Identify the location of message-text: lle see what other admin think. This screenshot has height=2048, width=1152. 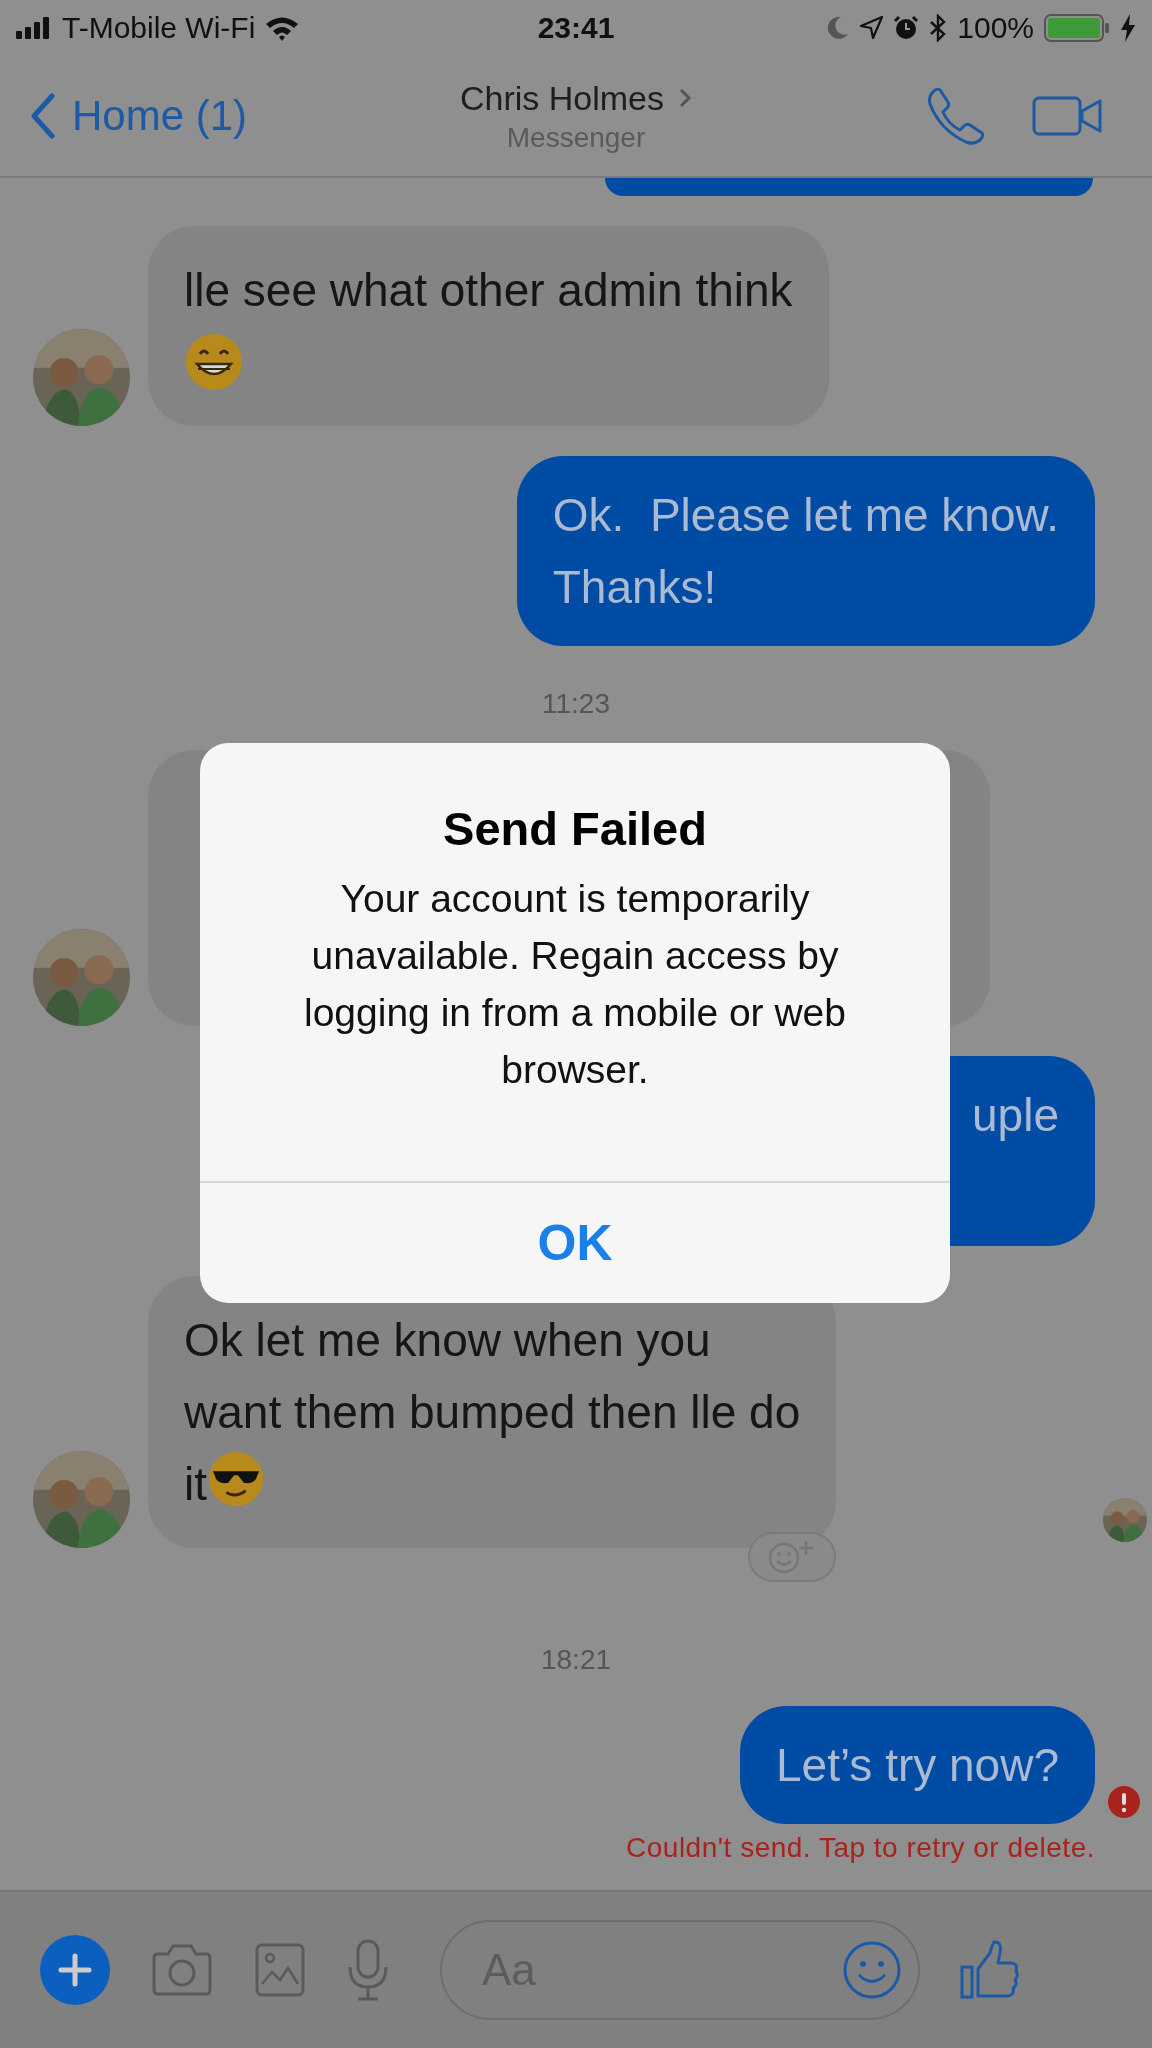
(488, 290).